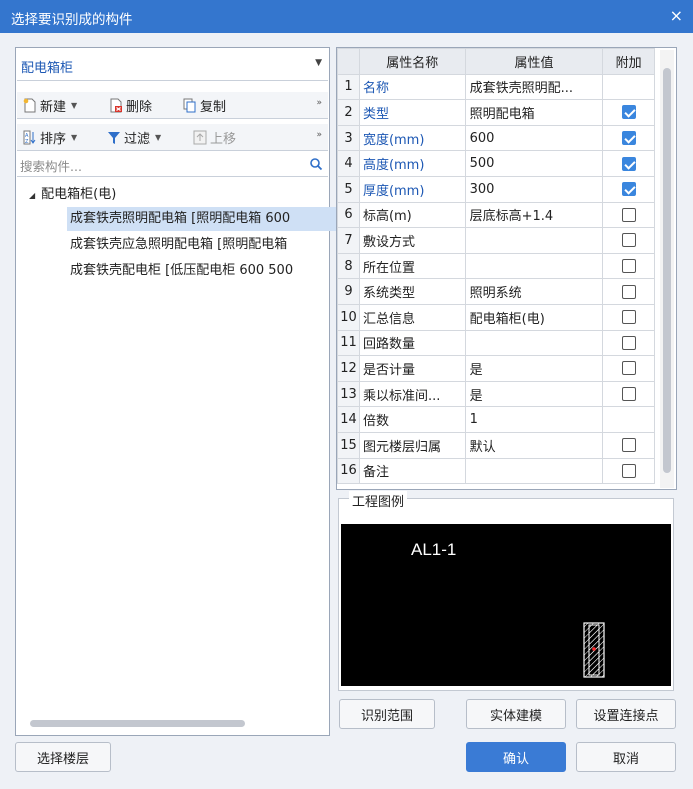  What do you see at coordinates (412, 138) in the screenshot?
I see `property-name: 宽度(mm)` at bounding box center [412, 138].